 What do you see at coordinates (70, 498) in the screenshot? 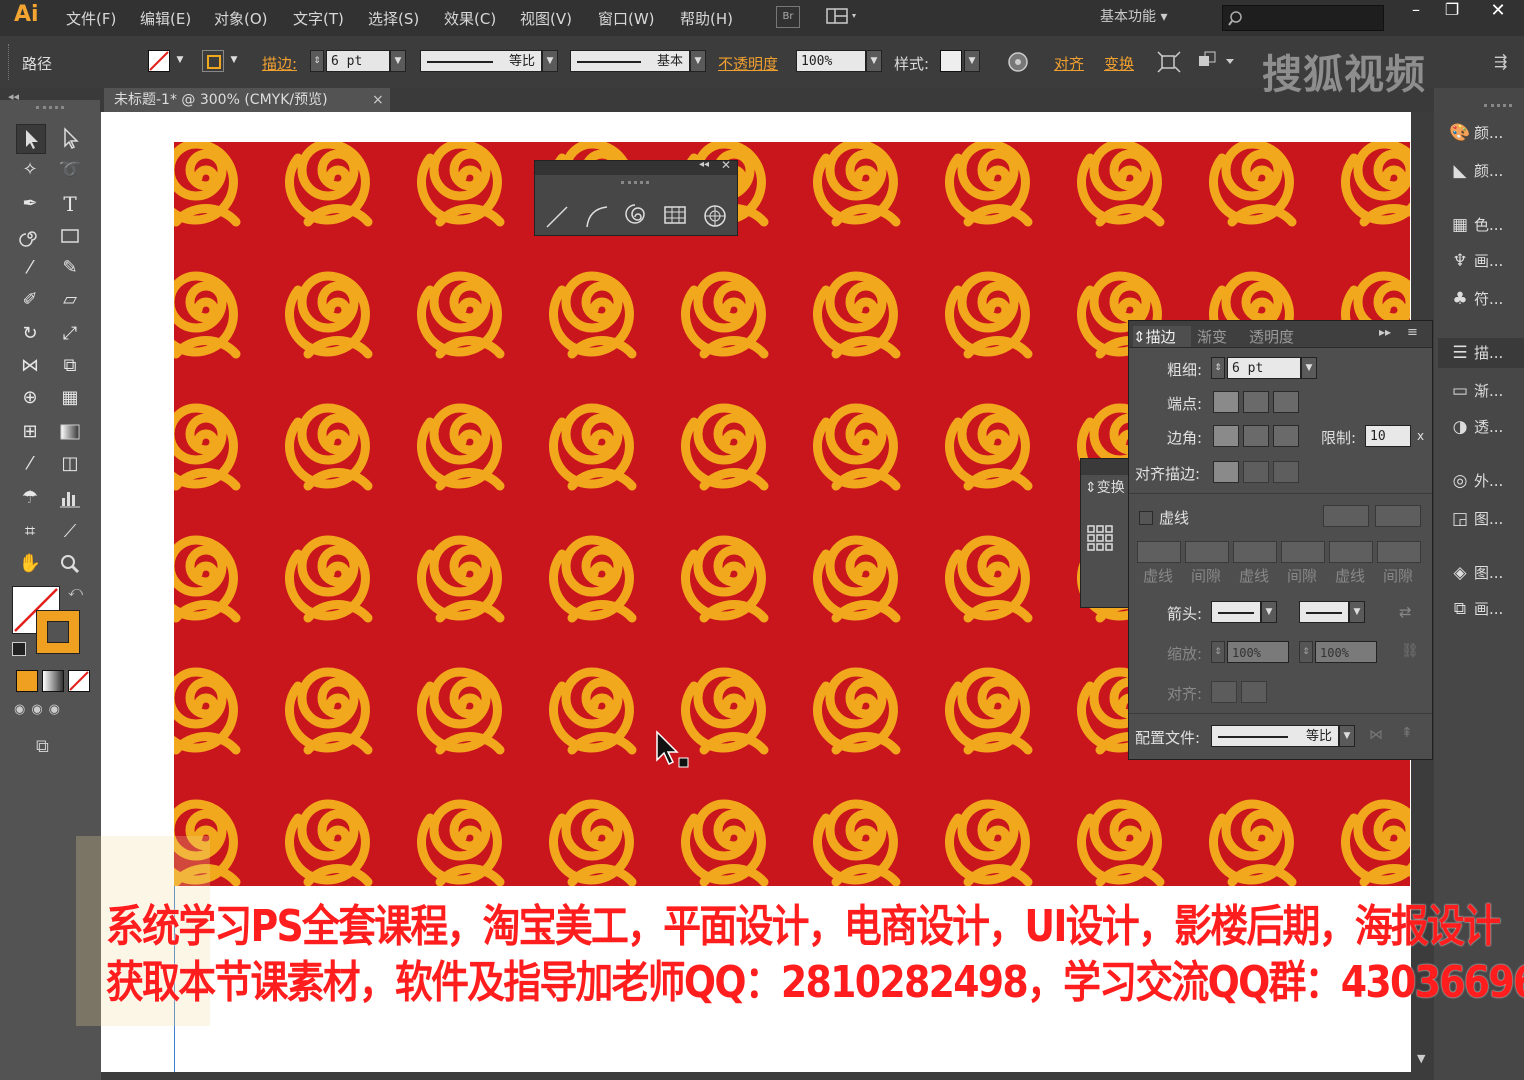
I see `column-graph-tool` at bounding box center [70, 498].